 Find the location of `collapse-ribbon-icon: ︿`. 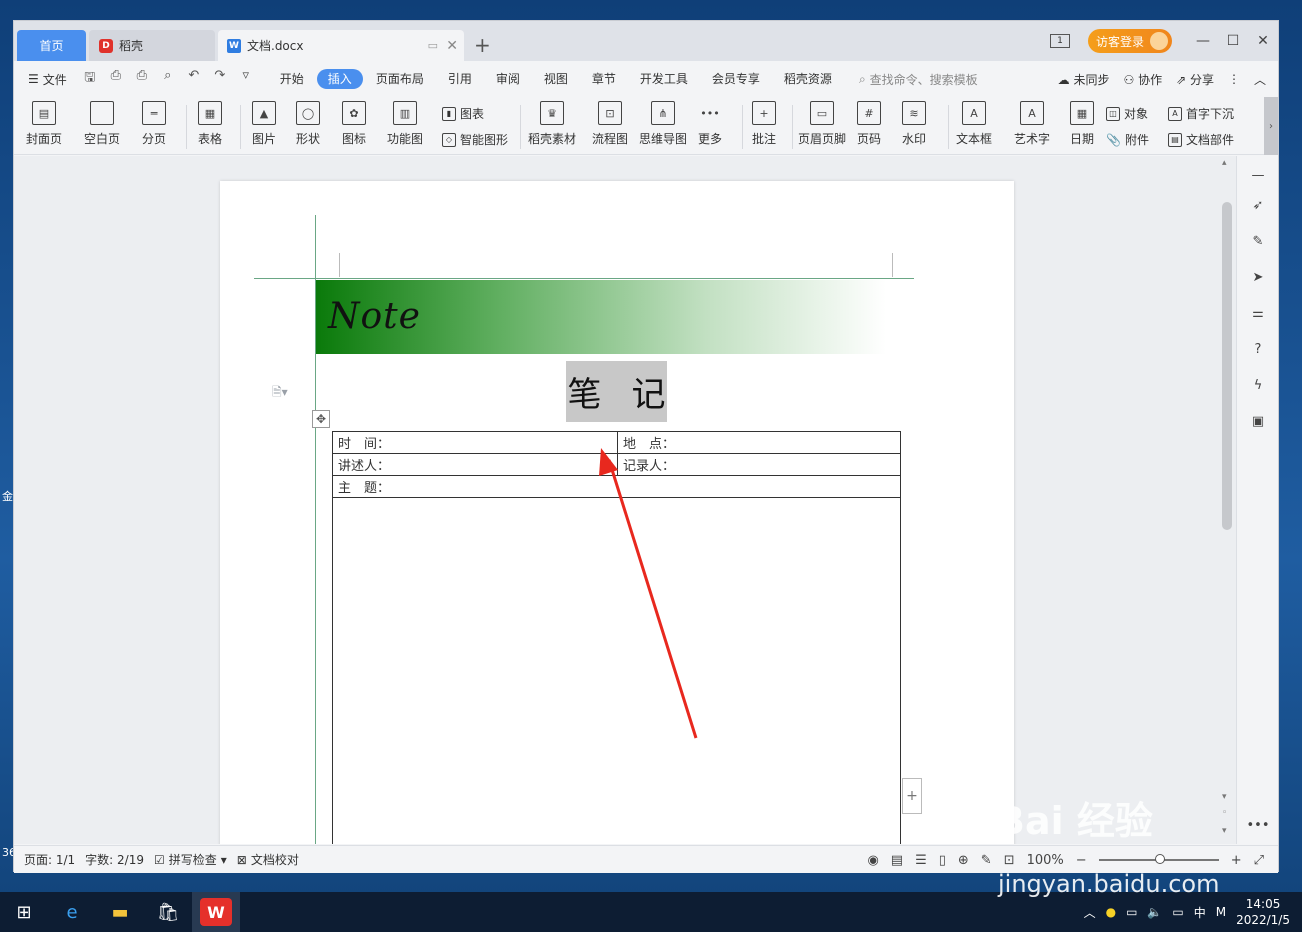

collapse-ribbon-icon: ︿ is located at coordinates (1260, 79).